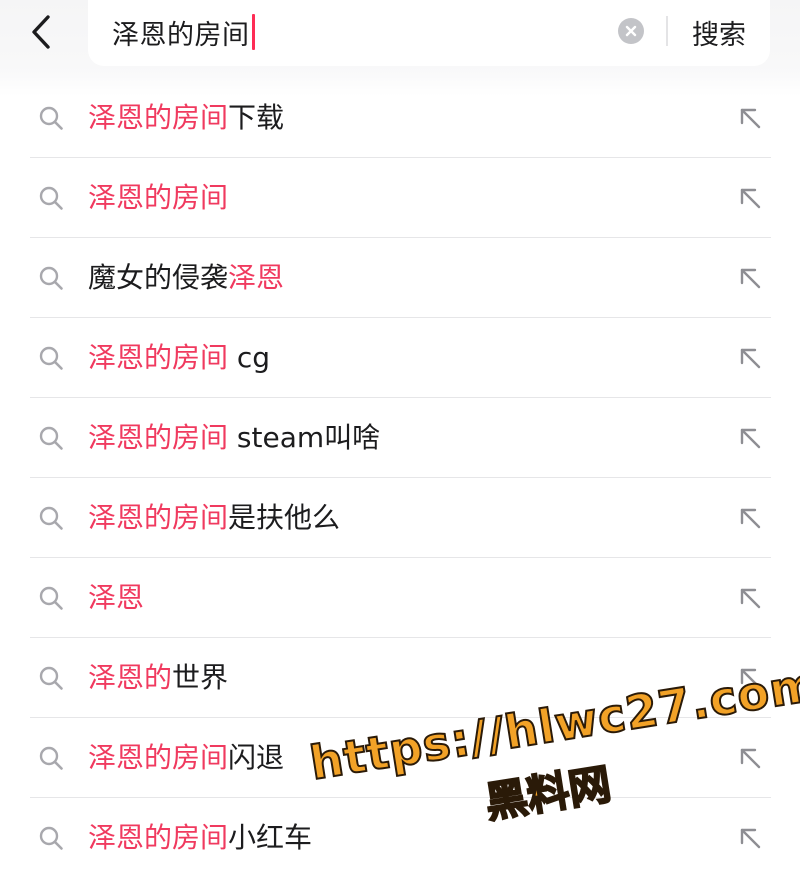 The image size is (800, 895). I want to click on suggestion-rest: 魔女的侵袭, so click(158, 277).